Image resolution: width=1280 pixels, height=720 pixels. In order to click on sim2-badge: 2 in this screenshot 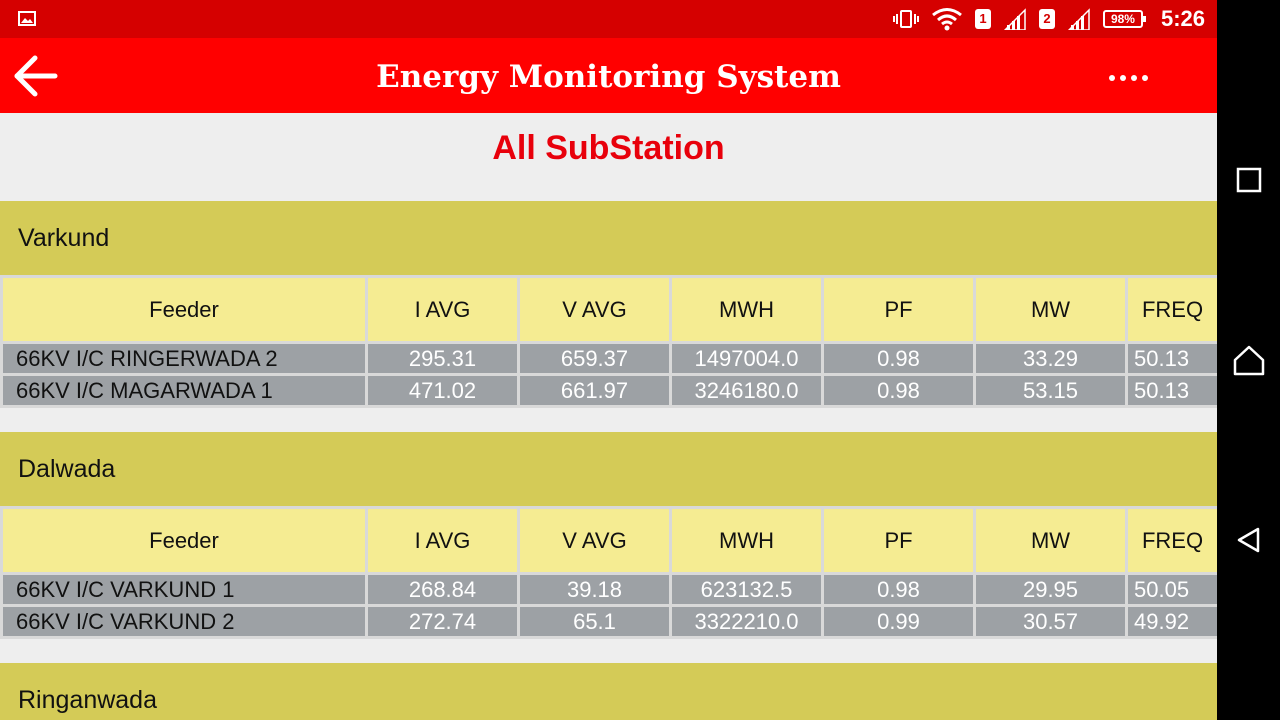, I will do `click(1046, 19)`.